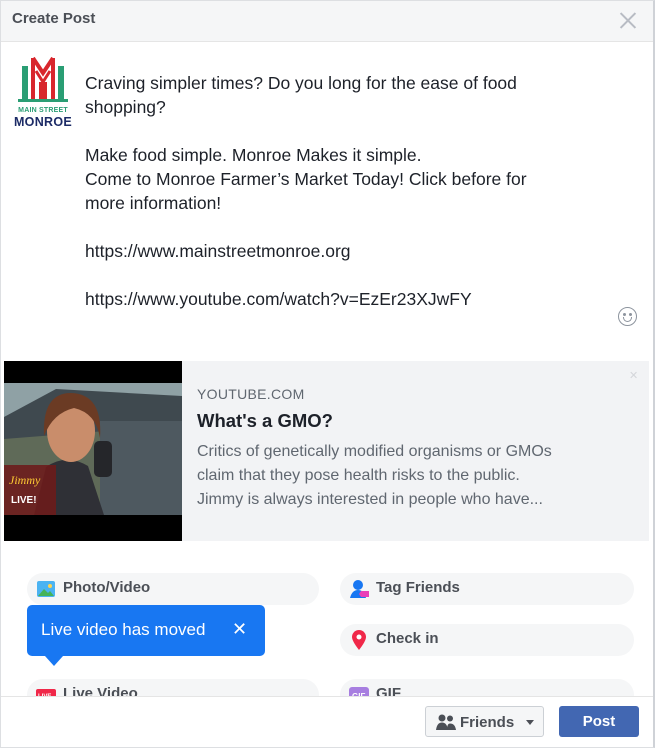 The height and width of the screenshot is (748, 658). I want to click on video-thumbnail: Jimmy LIVE!, so click(93, 451).